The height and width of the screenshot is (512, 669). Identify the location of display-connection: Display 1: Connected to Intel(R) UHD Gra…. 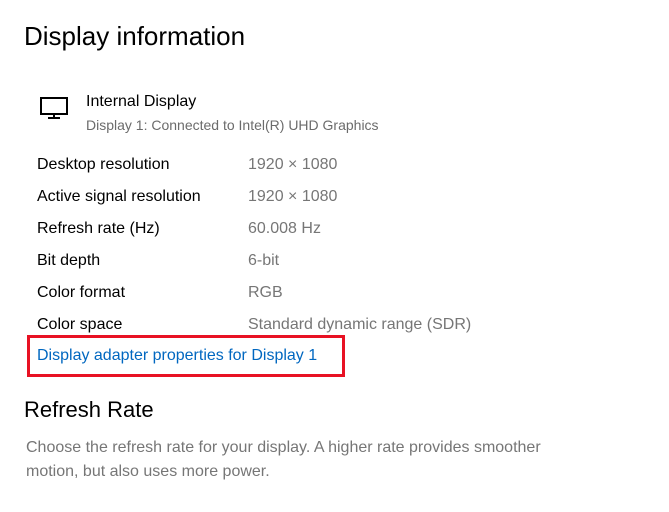
(232, 125).